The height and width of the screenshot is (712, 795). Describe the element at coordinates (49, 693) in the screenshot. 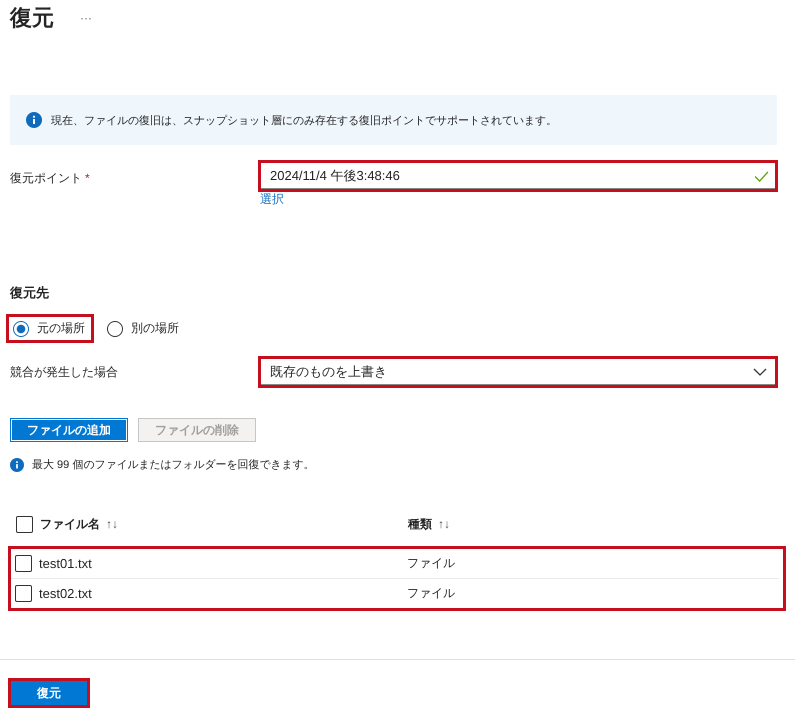

I see `restore-button: 復元` at that location.